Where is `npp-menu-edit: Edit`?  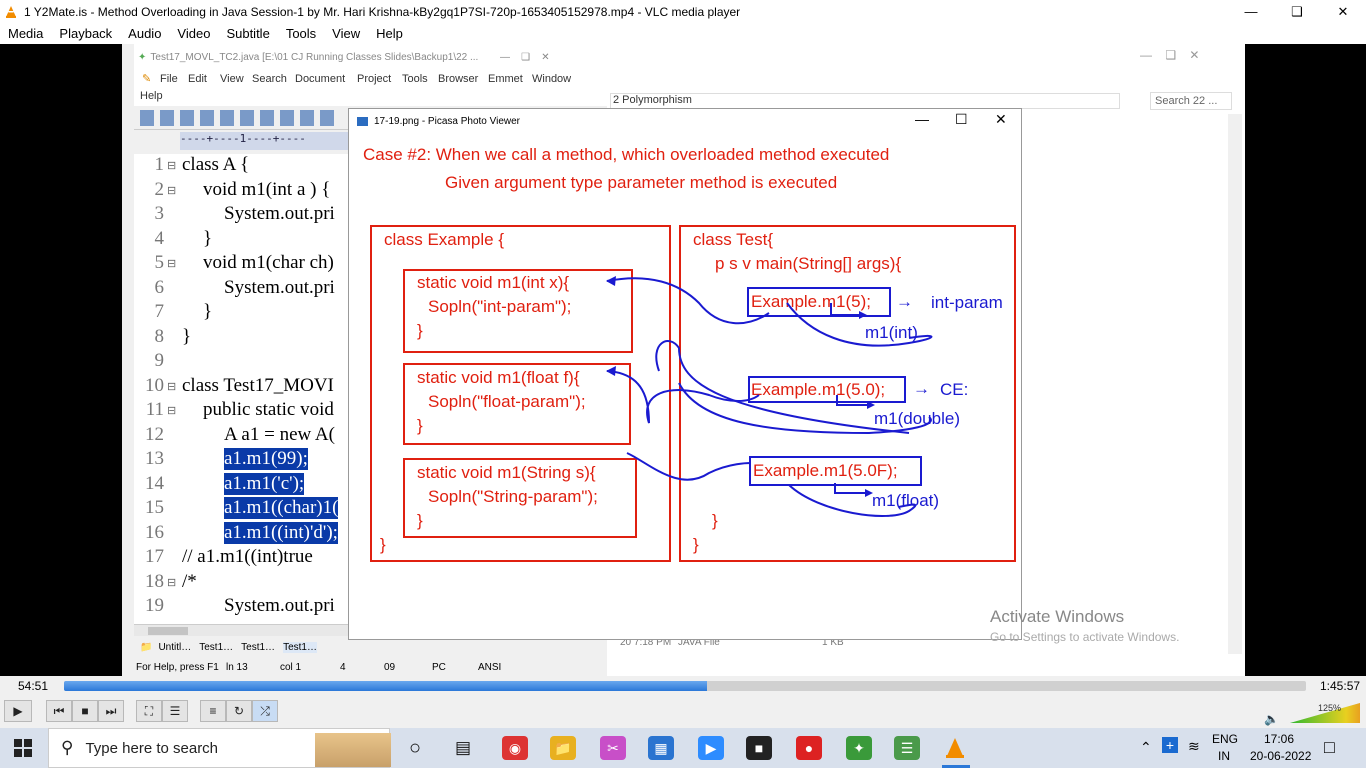
npp-menu-edit: Edit is located at coordinates (197, 79).